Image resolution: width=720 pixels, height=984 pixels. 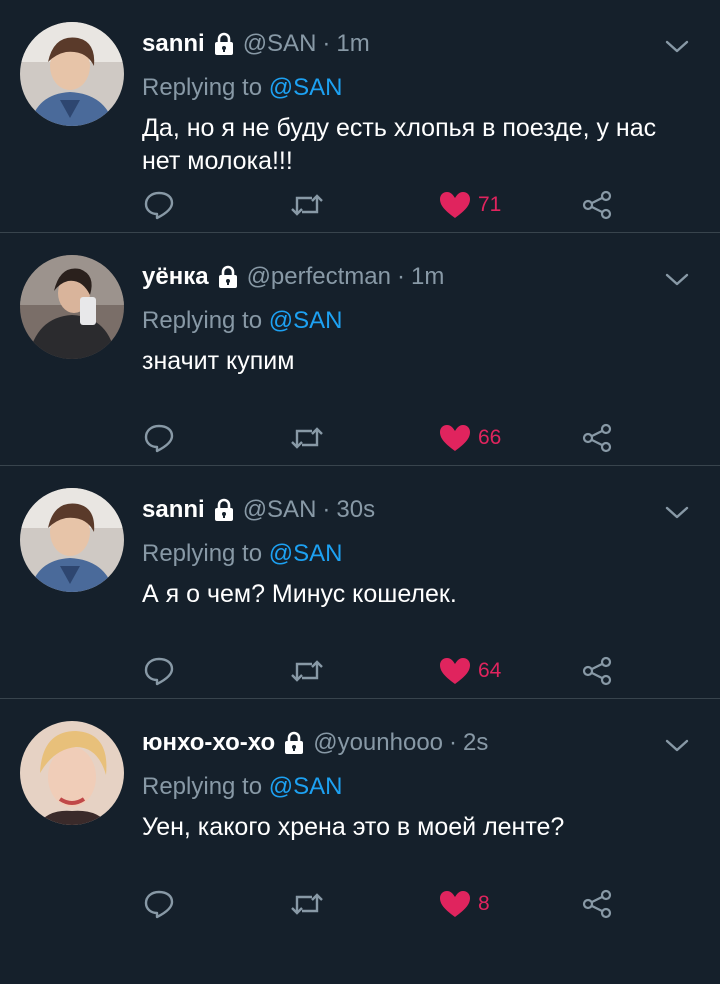 What do you see at coordinates (378, 743) in the screenshot?
I see `user-handle: @younhooo` at bounding box center [378, 743].